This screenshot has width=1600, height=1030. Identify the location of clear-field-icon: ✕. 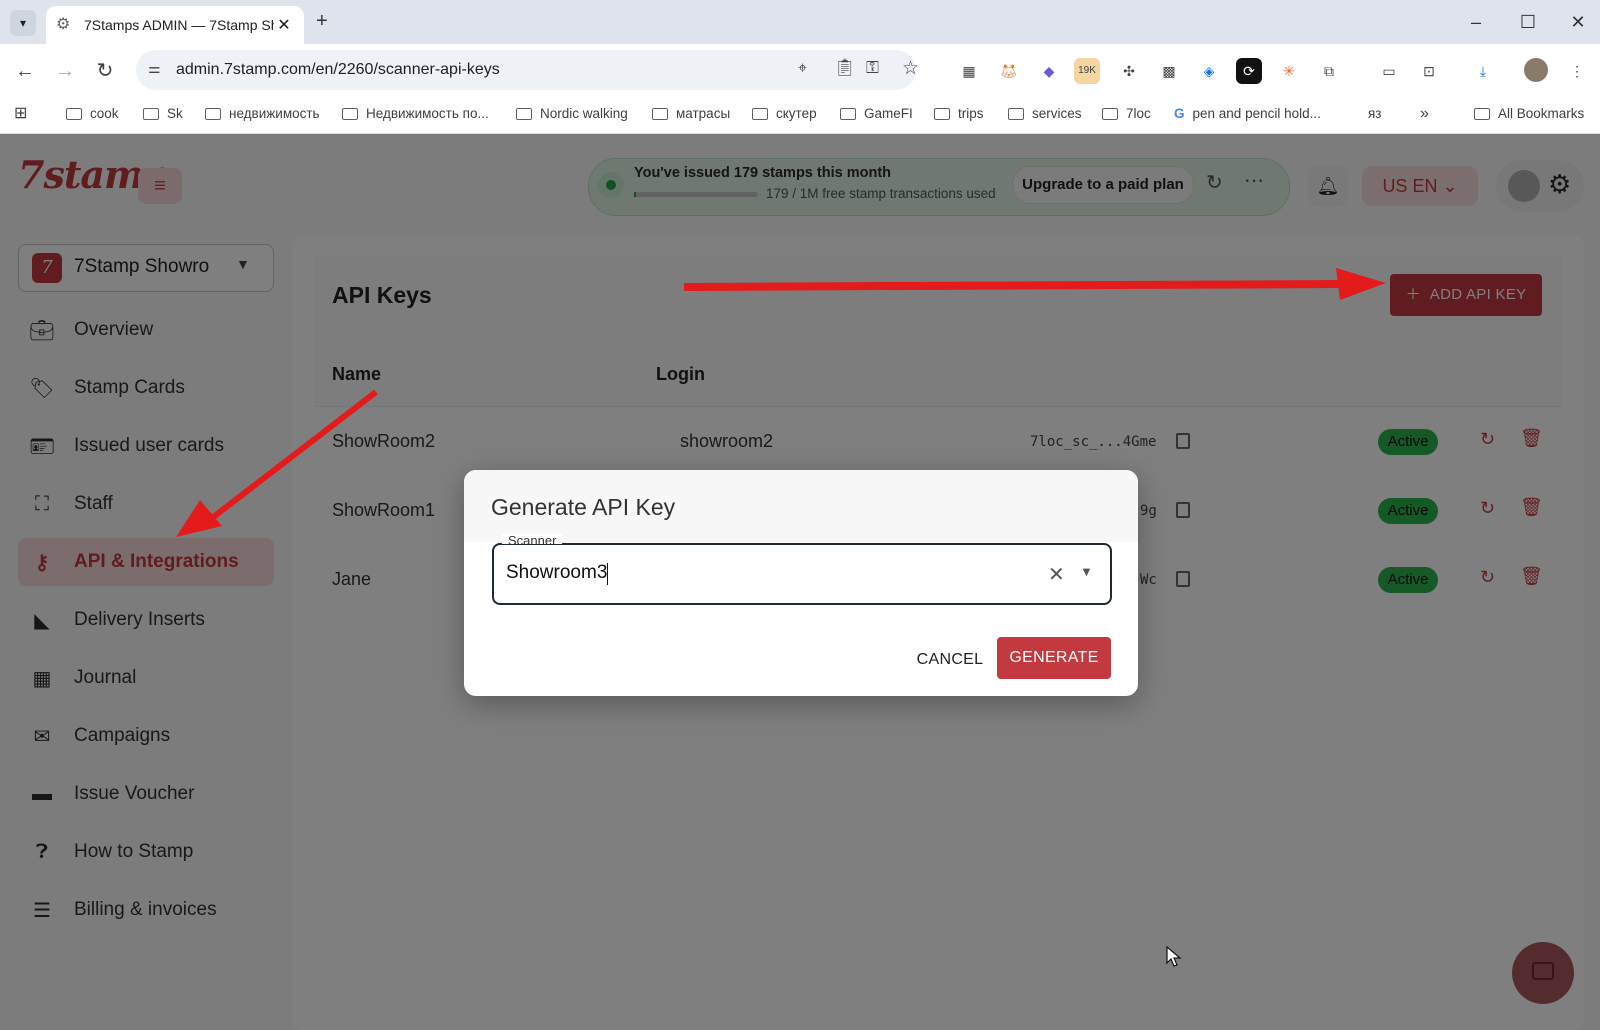
(1056, 574).